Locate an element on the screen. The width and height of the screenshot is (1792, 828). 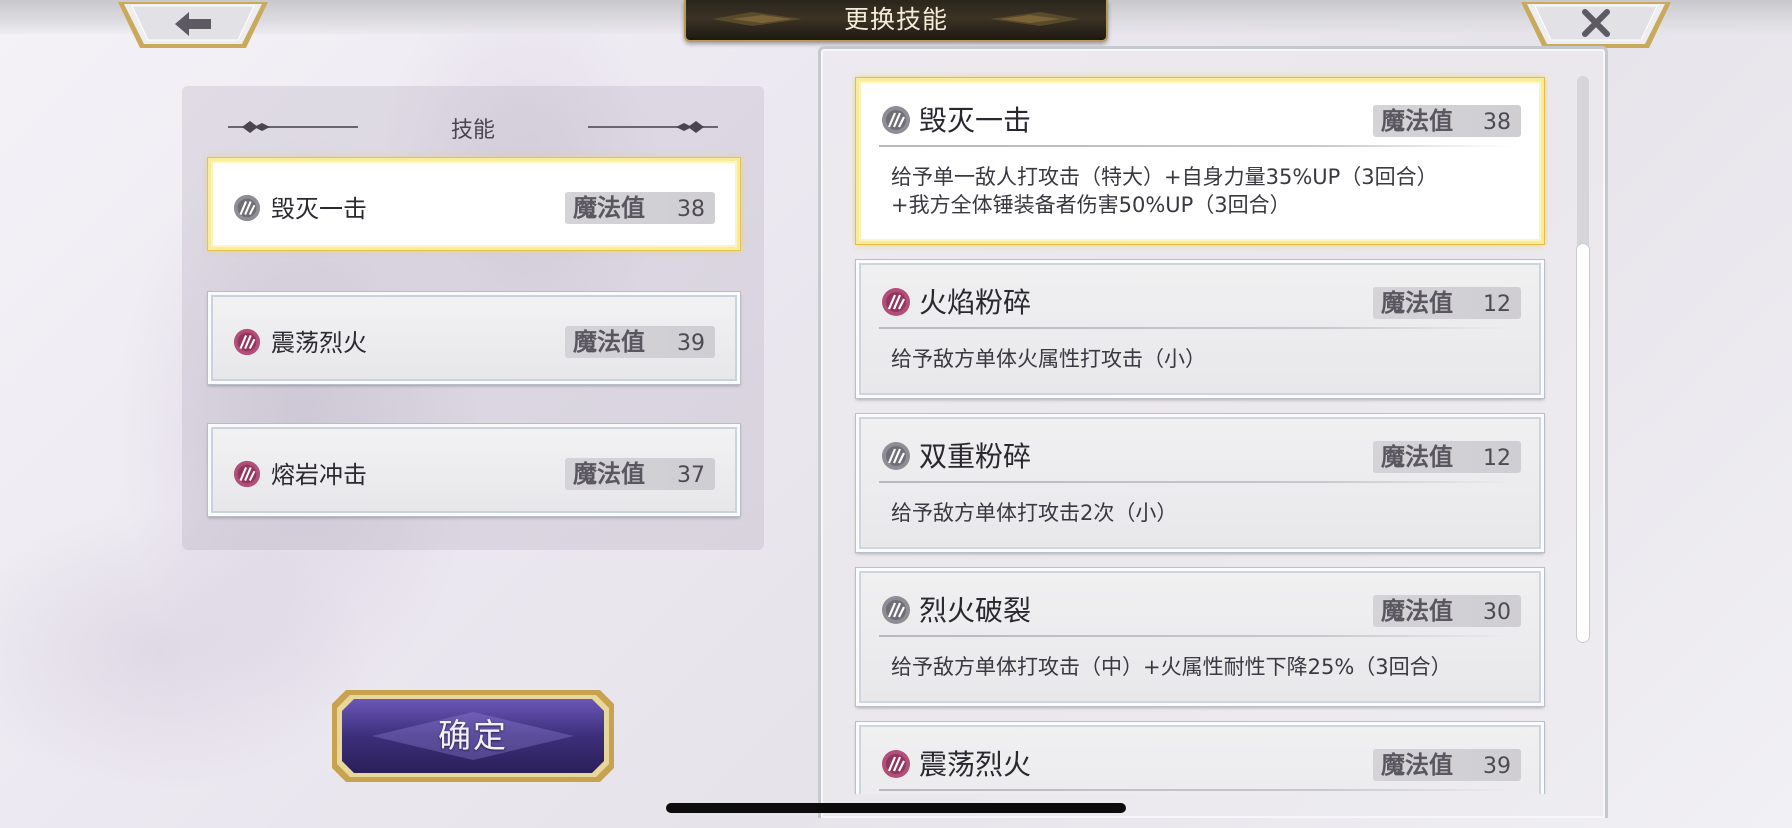
scrollbar is located at coordinates (1583, 359).